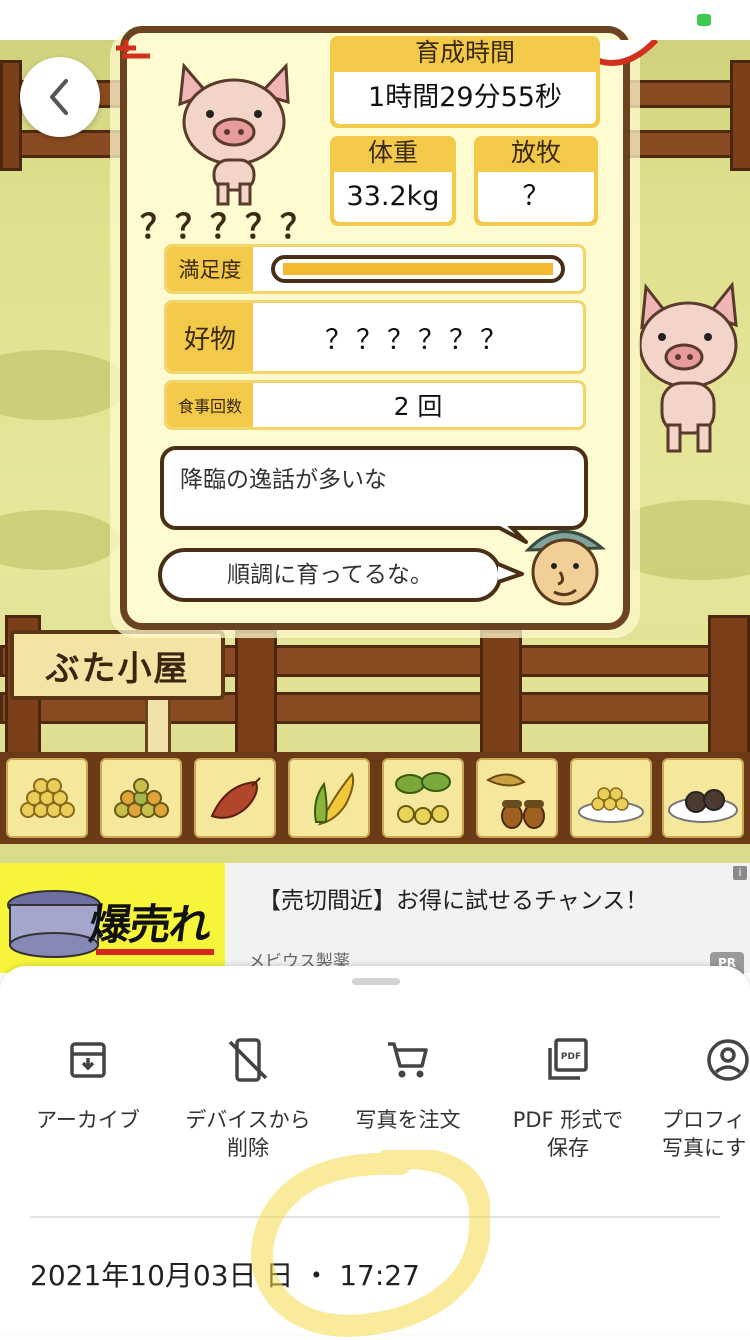  I want to click on order-photos-label: 写真を注文, so click(408, 1120).